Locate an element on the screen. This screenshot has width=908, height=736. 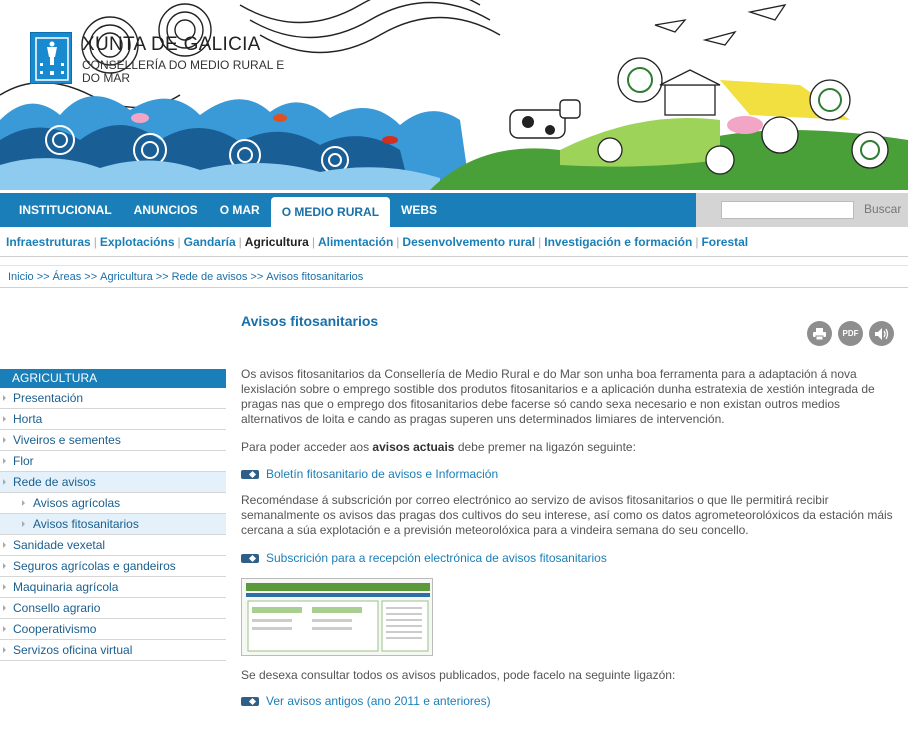
nav-tab-anuncios: ANUNCIOS is located at coordinates (166, 210).